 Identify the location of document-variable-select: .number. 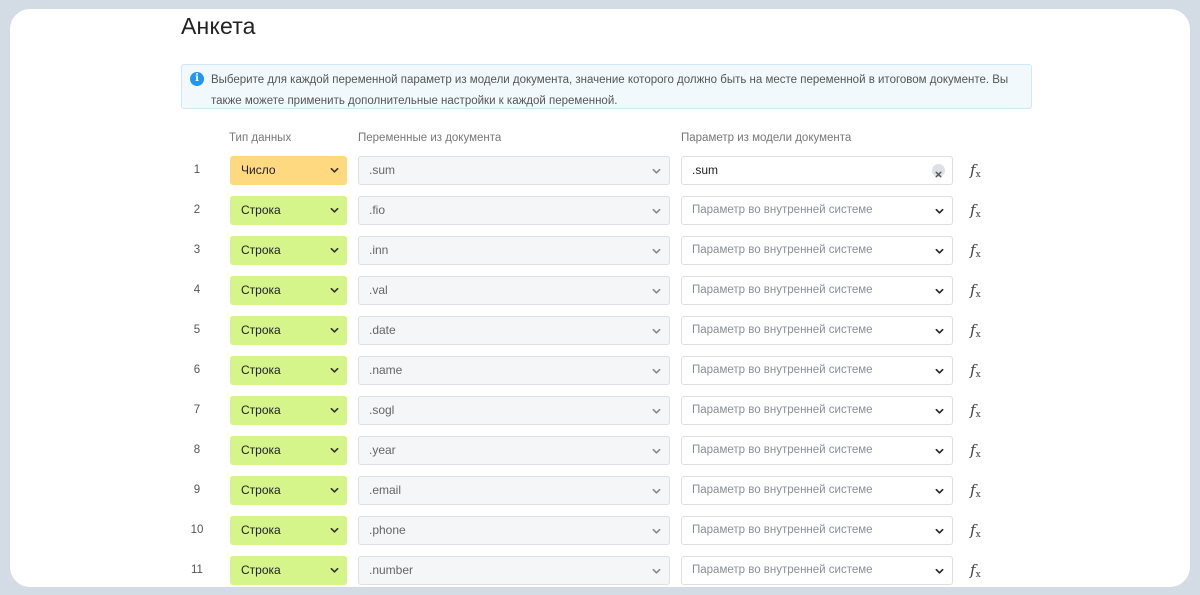
(514, 570).